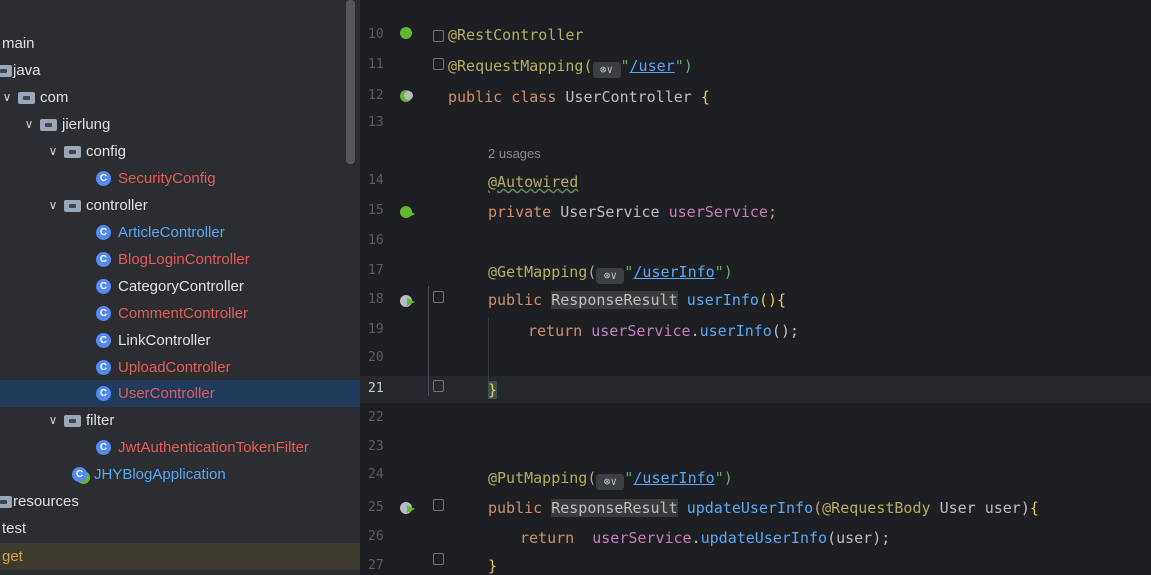 This screenshot has height=575, width=1151. Describe the element at coordinates (380, 299) in the screenshot. I see `line-number: 18` at that location.